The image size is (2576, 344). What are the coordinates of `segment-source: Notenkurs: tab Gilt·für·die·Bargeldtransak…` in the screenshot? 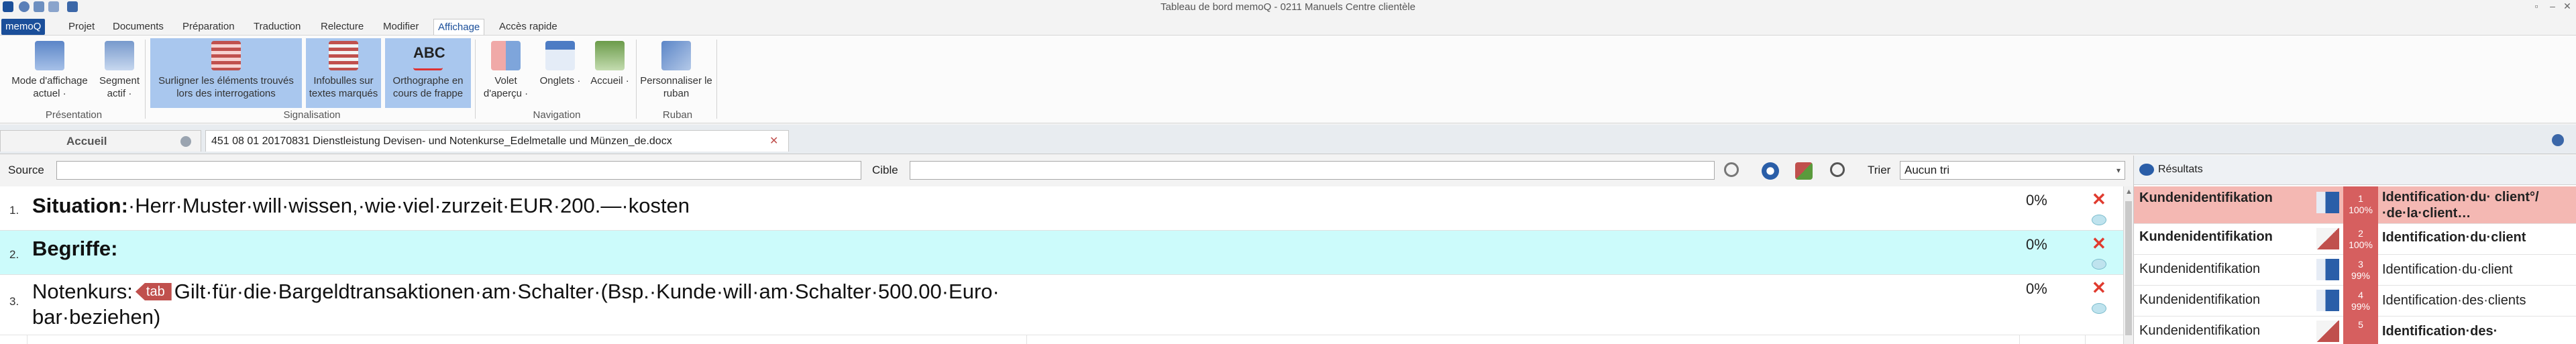 It's located at (516, 304).